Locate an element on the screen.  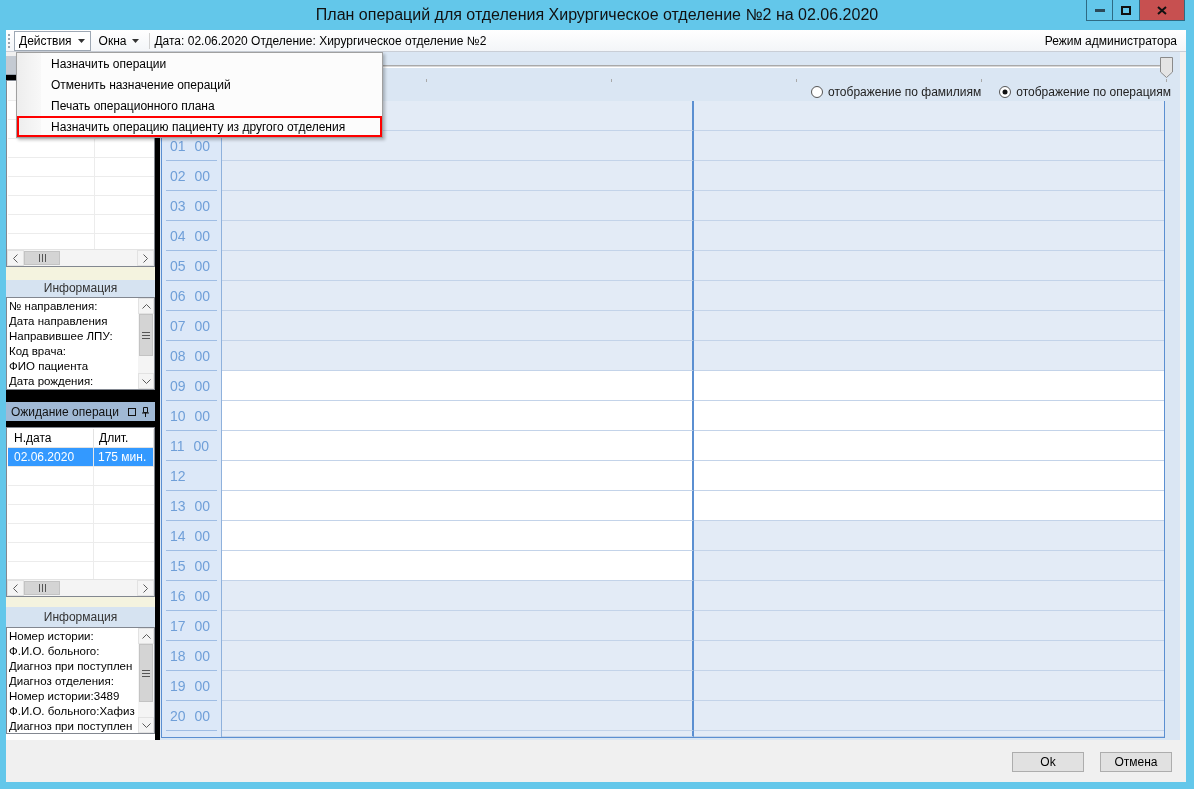
info-line: Ф.И.О. больного:Хафиз is located at coordinates (72, 711).